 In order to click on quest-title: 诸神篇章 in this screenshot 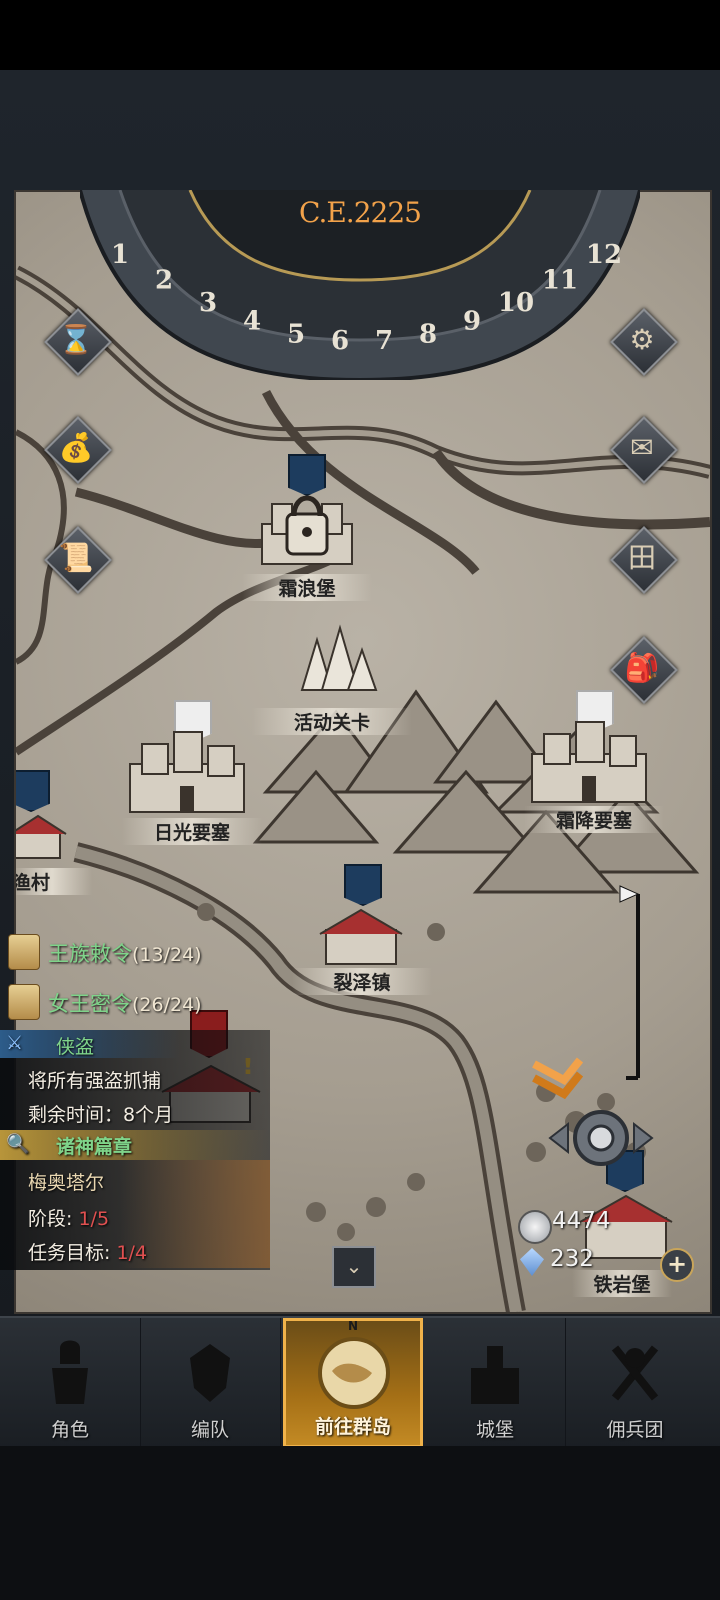, I will do `click(94, 1147)`.